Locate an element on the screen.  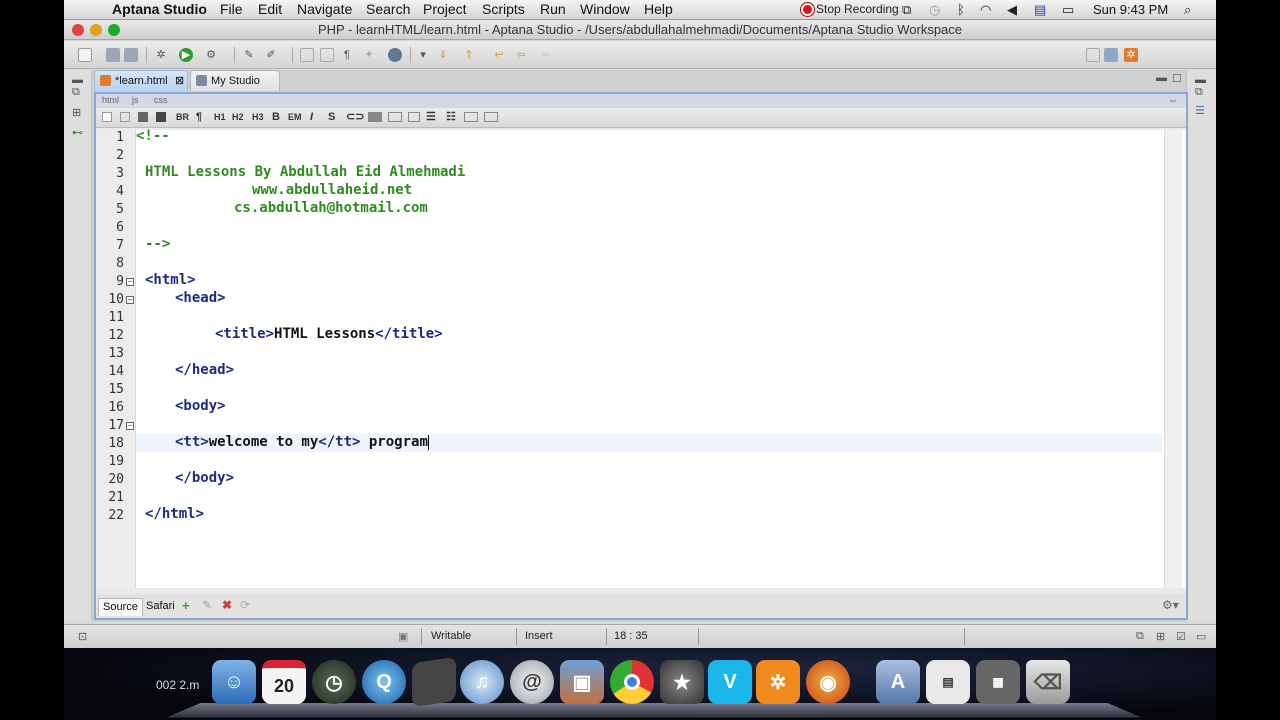
anchor-icon is located at coordinates (375, 117).